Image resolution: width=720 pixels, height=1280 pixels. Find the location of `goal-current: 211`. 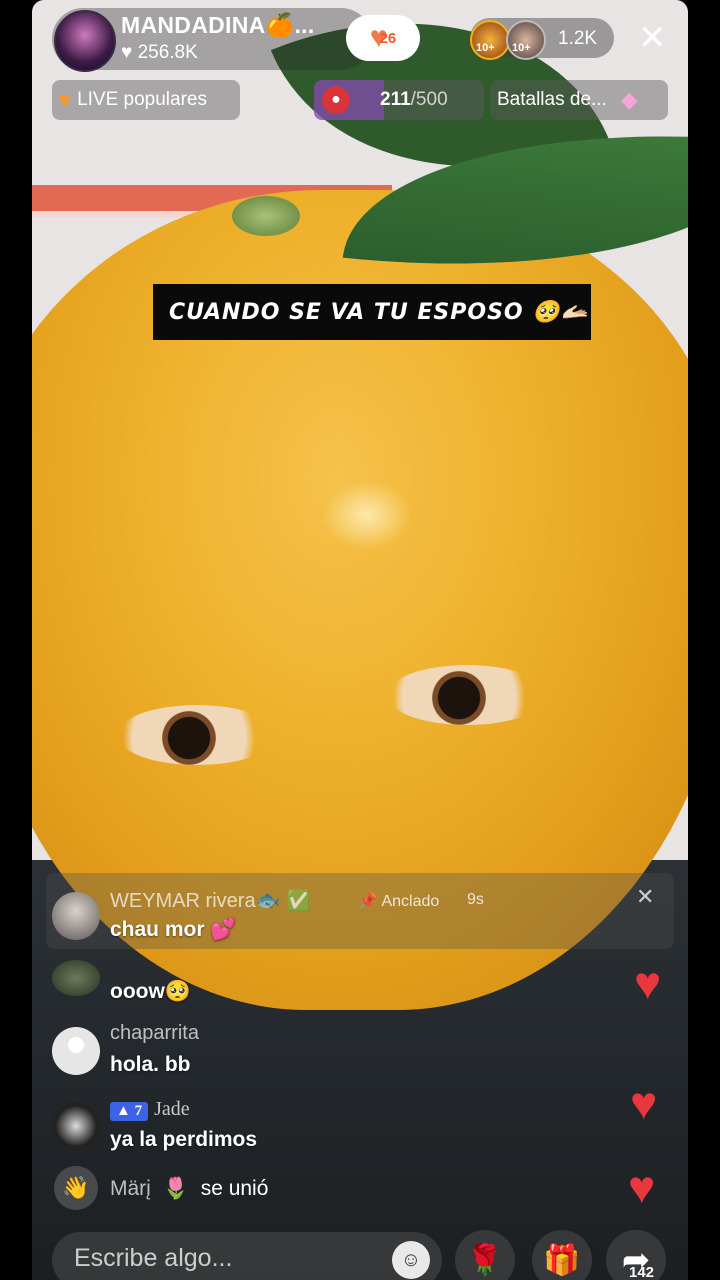

goal-current: 211 is located at coordinates (395, 99).